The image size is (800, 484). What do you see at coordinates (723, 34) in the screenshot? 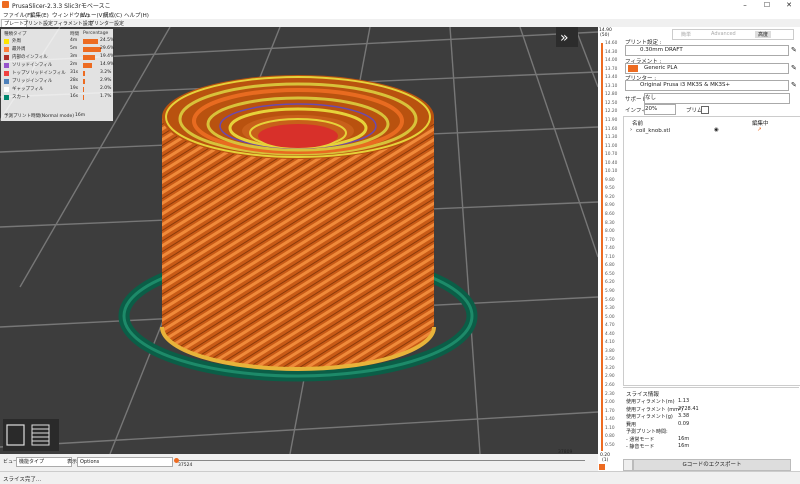
I see `mode-advanced: Advanced` at bounding box center [723, 34].